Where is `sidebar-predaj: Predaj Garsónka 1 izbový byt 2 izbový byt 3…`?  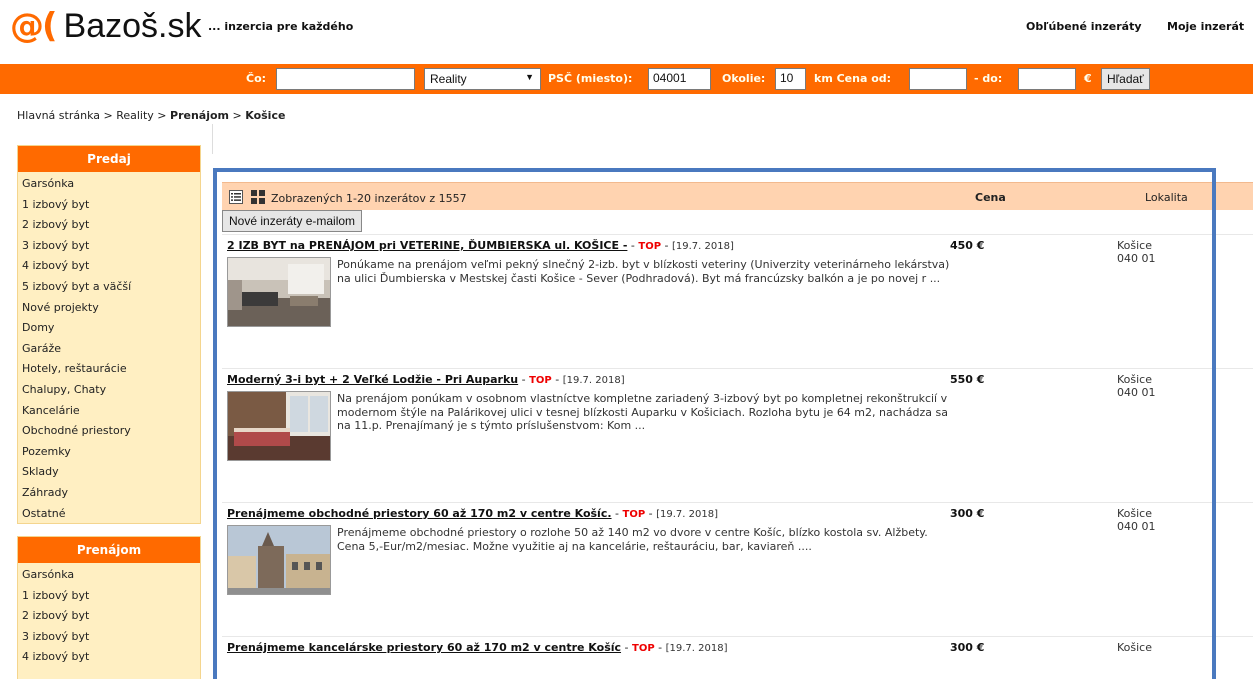
sidebar-predaj: Predaj Garsónka 1 izbový byt 2 izbový byt 3… is located at coordinates (109, 334).